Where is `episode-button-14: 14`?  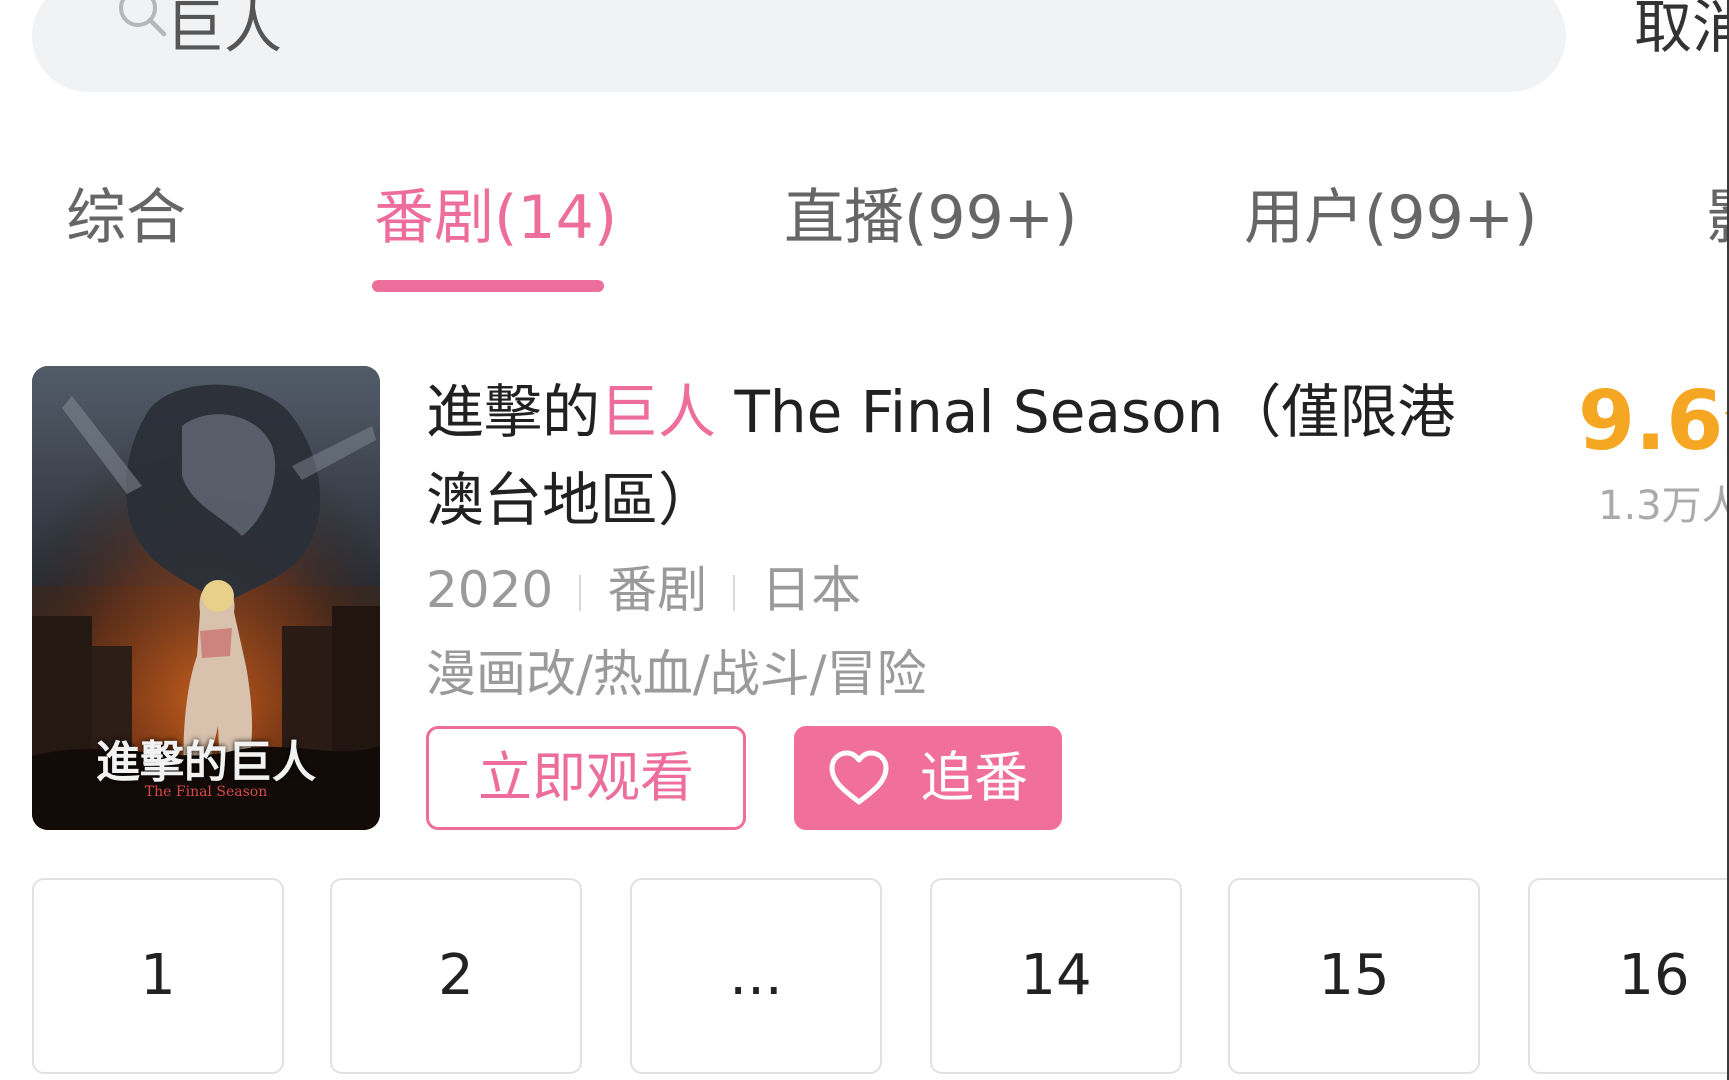
episode-button-14: 14 is located at coordinates (1056, 976).